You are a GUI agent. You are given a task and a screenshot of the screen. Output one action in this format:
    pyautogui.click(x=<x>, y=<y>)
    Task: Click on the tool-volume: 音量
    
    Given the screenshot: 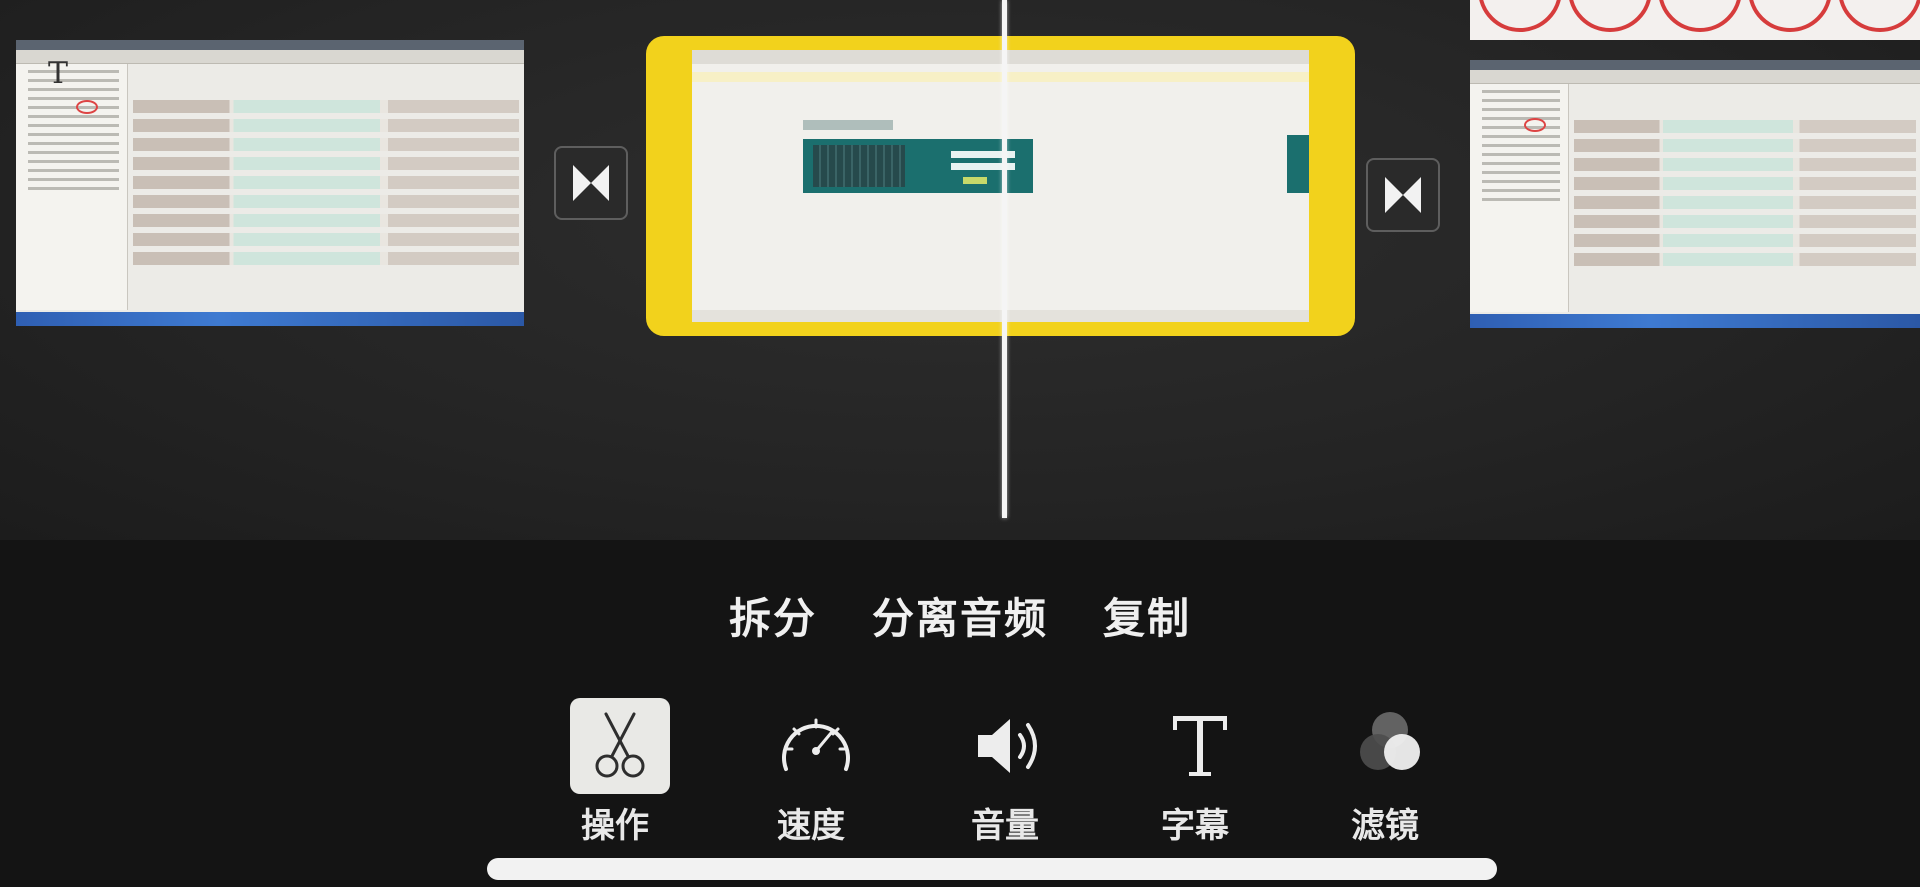 What is the action you would take?
    pyautogui.click(x=1005, y=773)
    